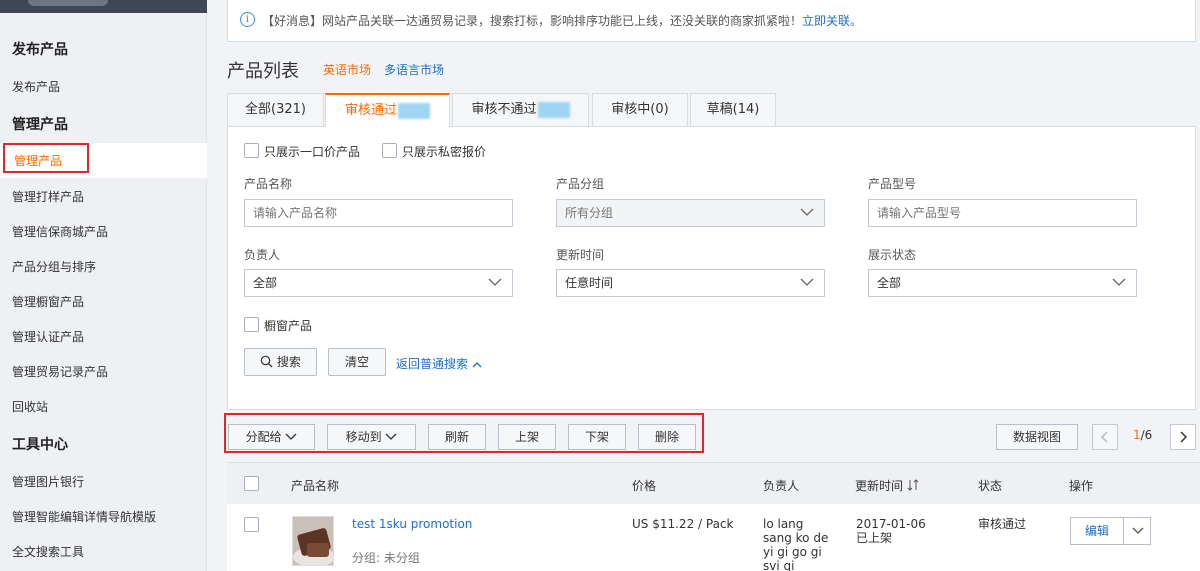 This screenshot has width=1200, height=571. I want to click on page-current: 1, so click(1137, 435).